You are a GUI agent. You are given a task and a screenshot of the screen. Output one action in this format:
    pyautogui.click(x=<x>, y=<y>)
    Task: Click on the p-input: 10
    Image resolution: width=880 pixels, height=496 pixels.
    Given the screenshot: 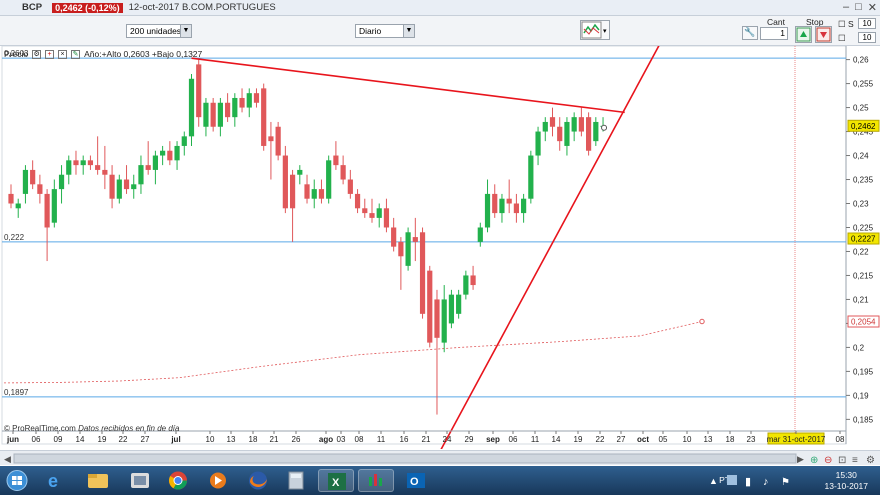 What is the action you would take?
    pyautogui.click(x=867, y=37)
    